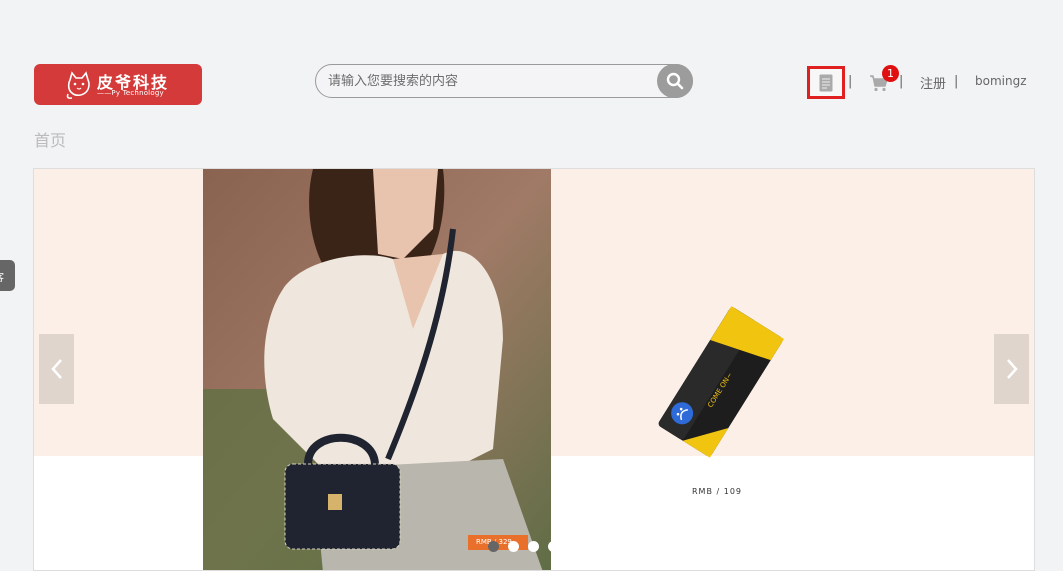 This screenshot has width=1063, height=571. I want to click on cat-logo-icon, so click(78, 85).